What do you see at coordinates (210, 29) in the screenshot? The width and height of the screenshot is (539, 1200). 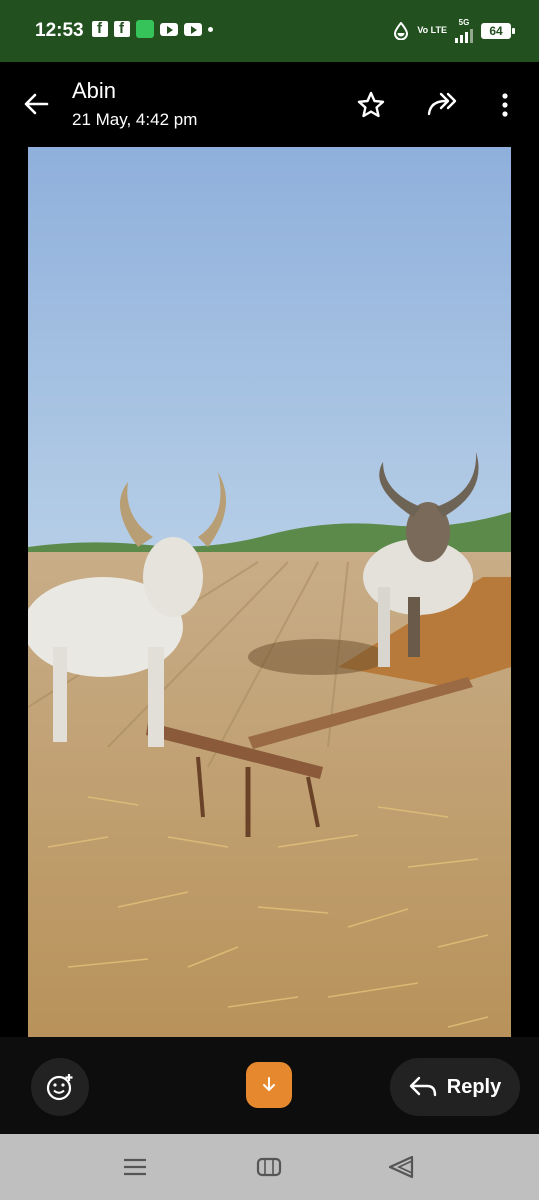 I see `more-notifications-dot` at bounding box center [210, 29].